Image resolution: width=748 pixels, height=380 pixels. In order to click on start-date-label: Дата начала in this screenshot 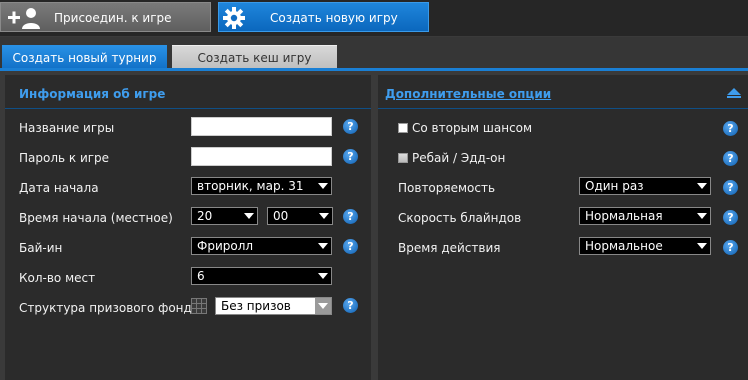, I will do `click(59, 188)`.